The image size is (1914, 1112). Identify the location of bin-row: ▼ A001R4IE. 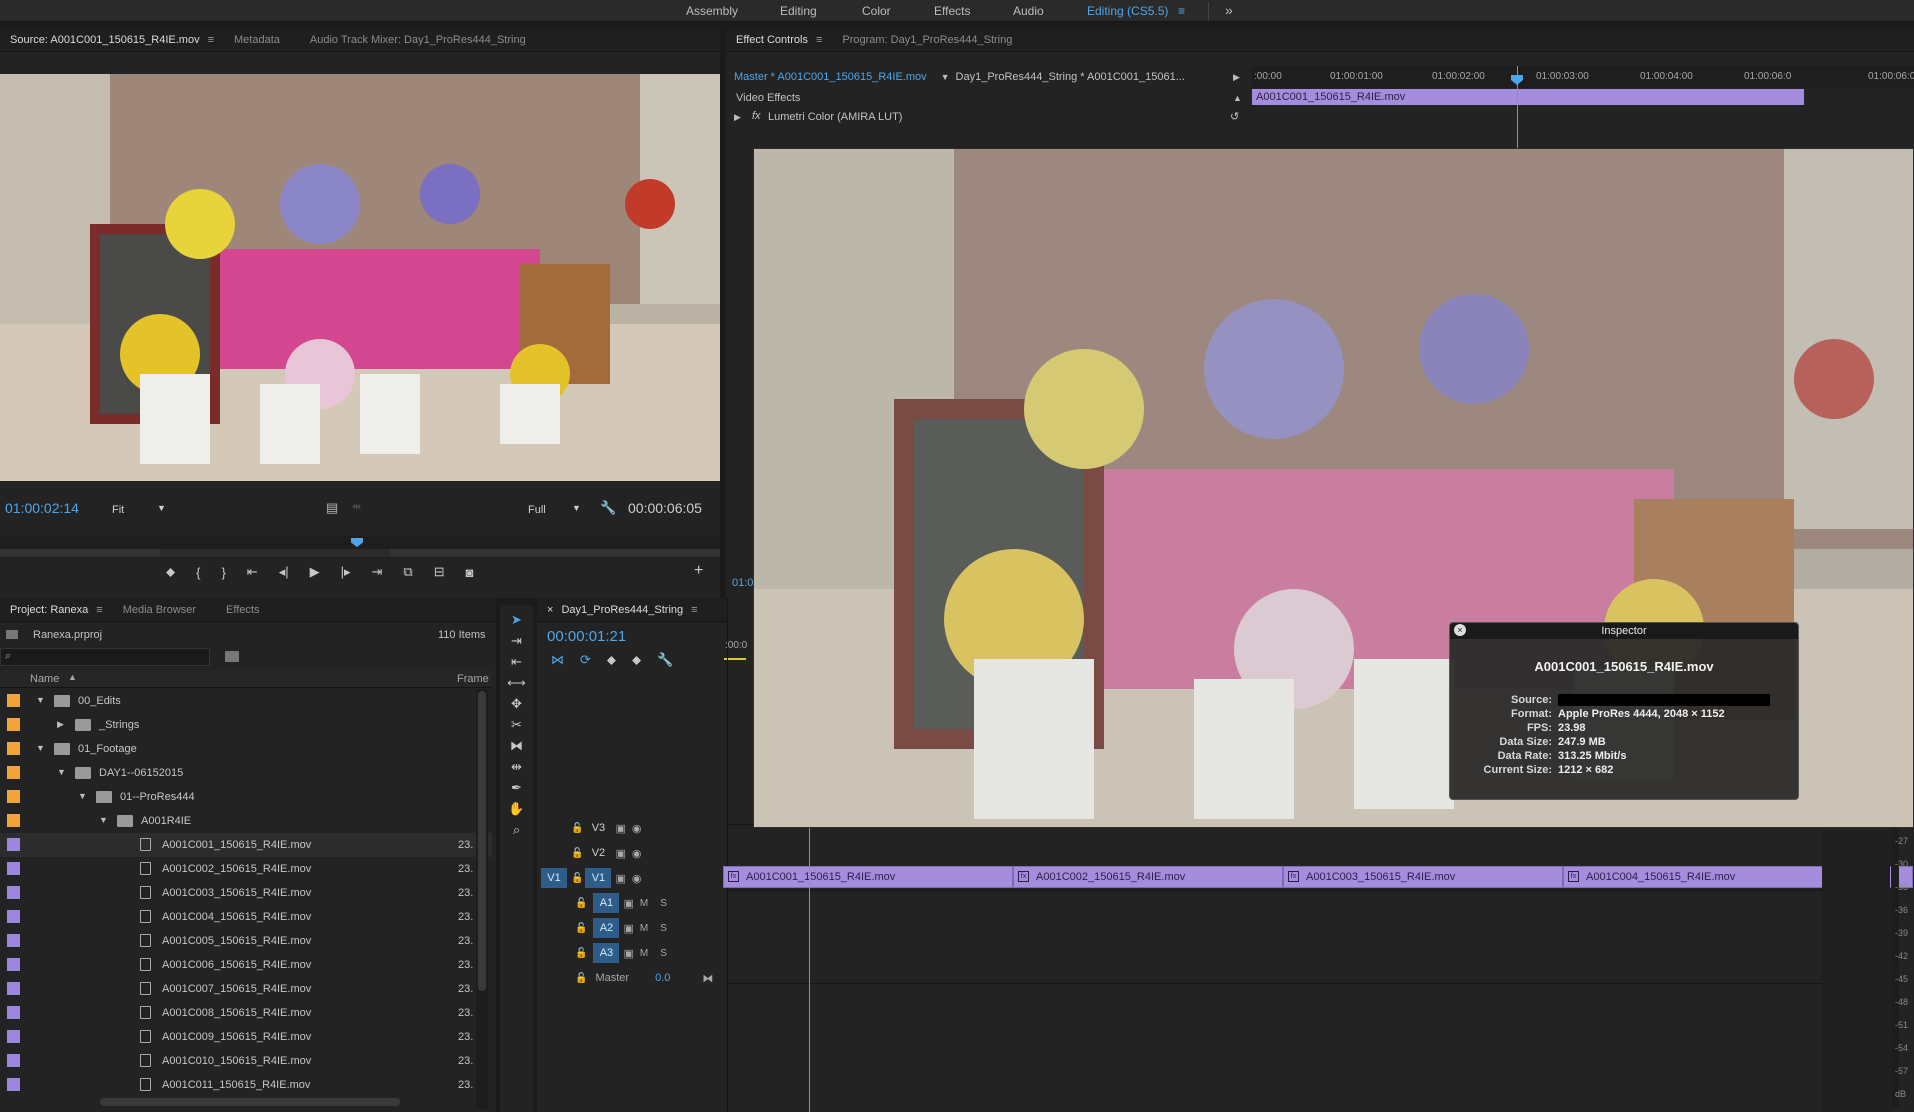
(246, 821).